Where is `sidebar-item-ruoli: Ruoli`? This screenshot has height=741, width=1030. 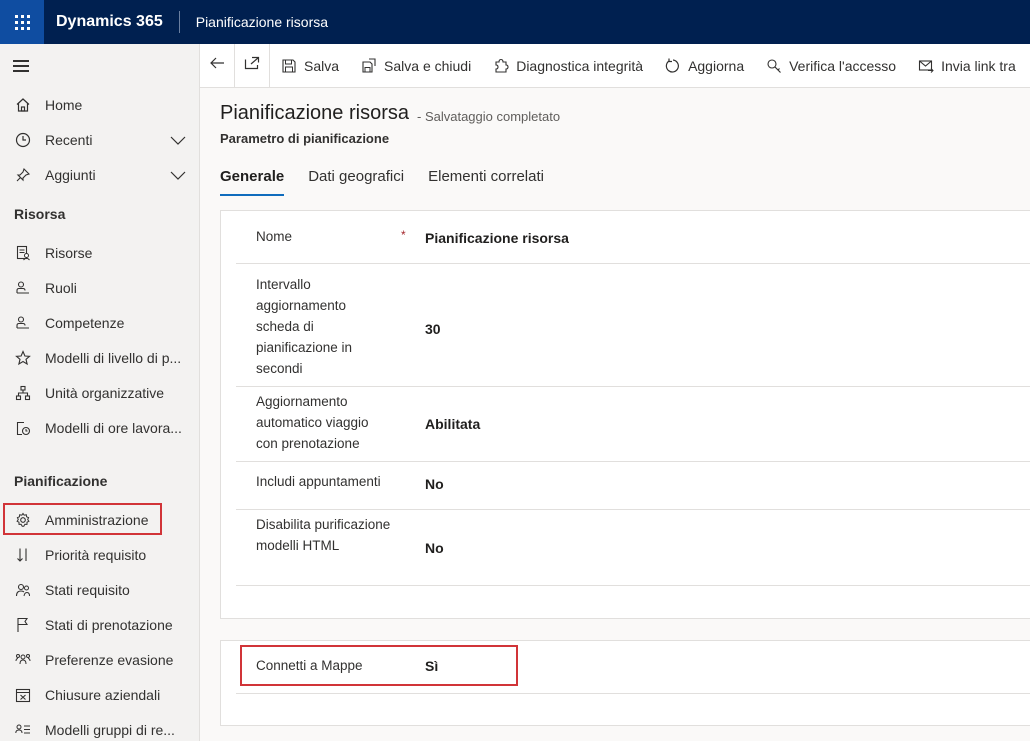 sidebar-item-ruoli: Ruoli is located at coordinates (100, 288).